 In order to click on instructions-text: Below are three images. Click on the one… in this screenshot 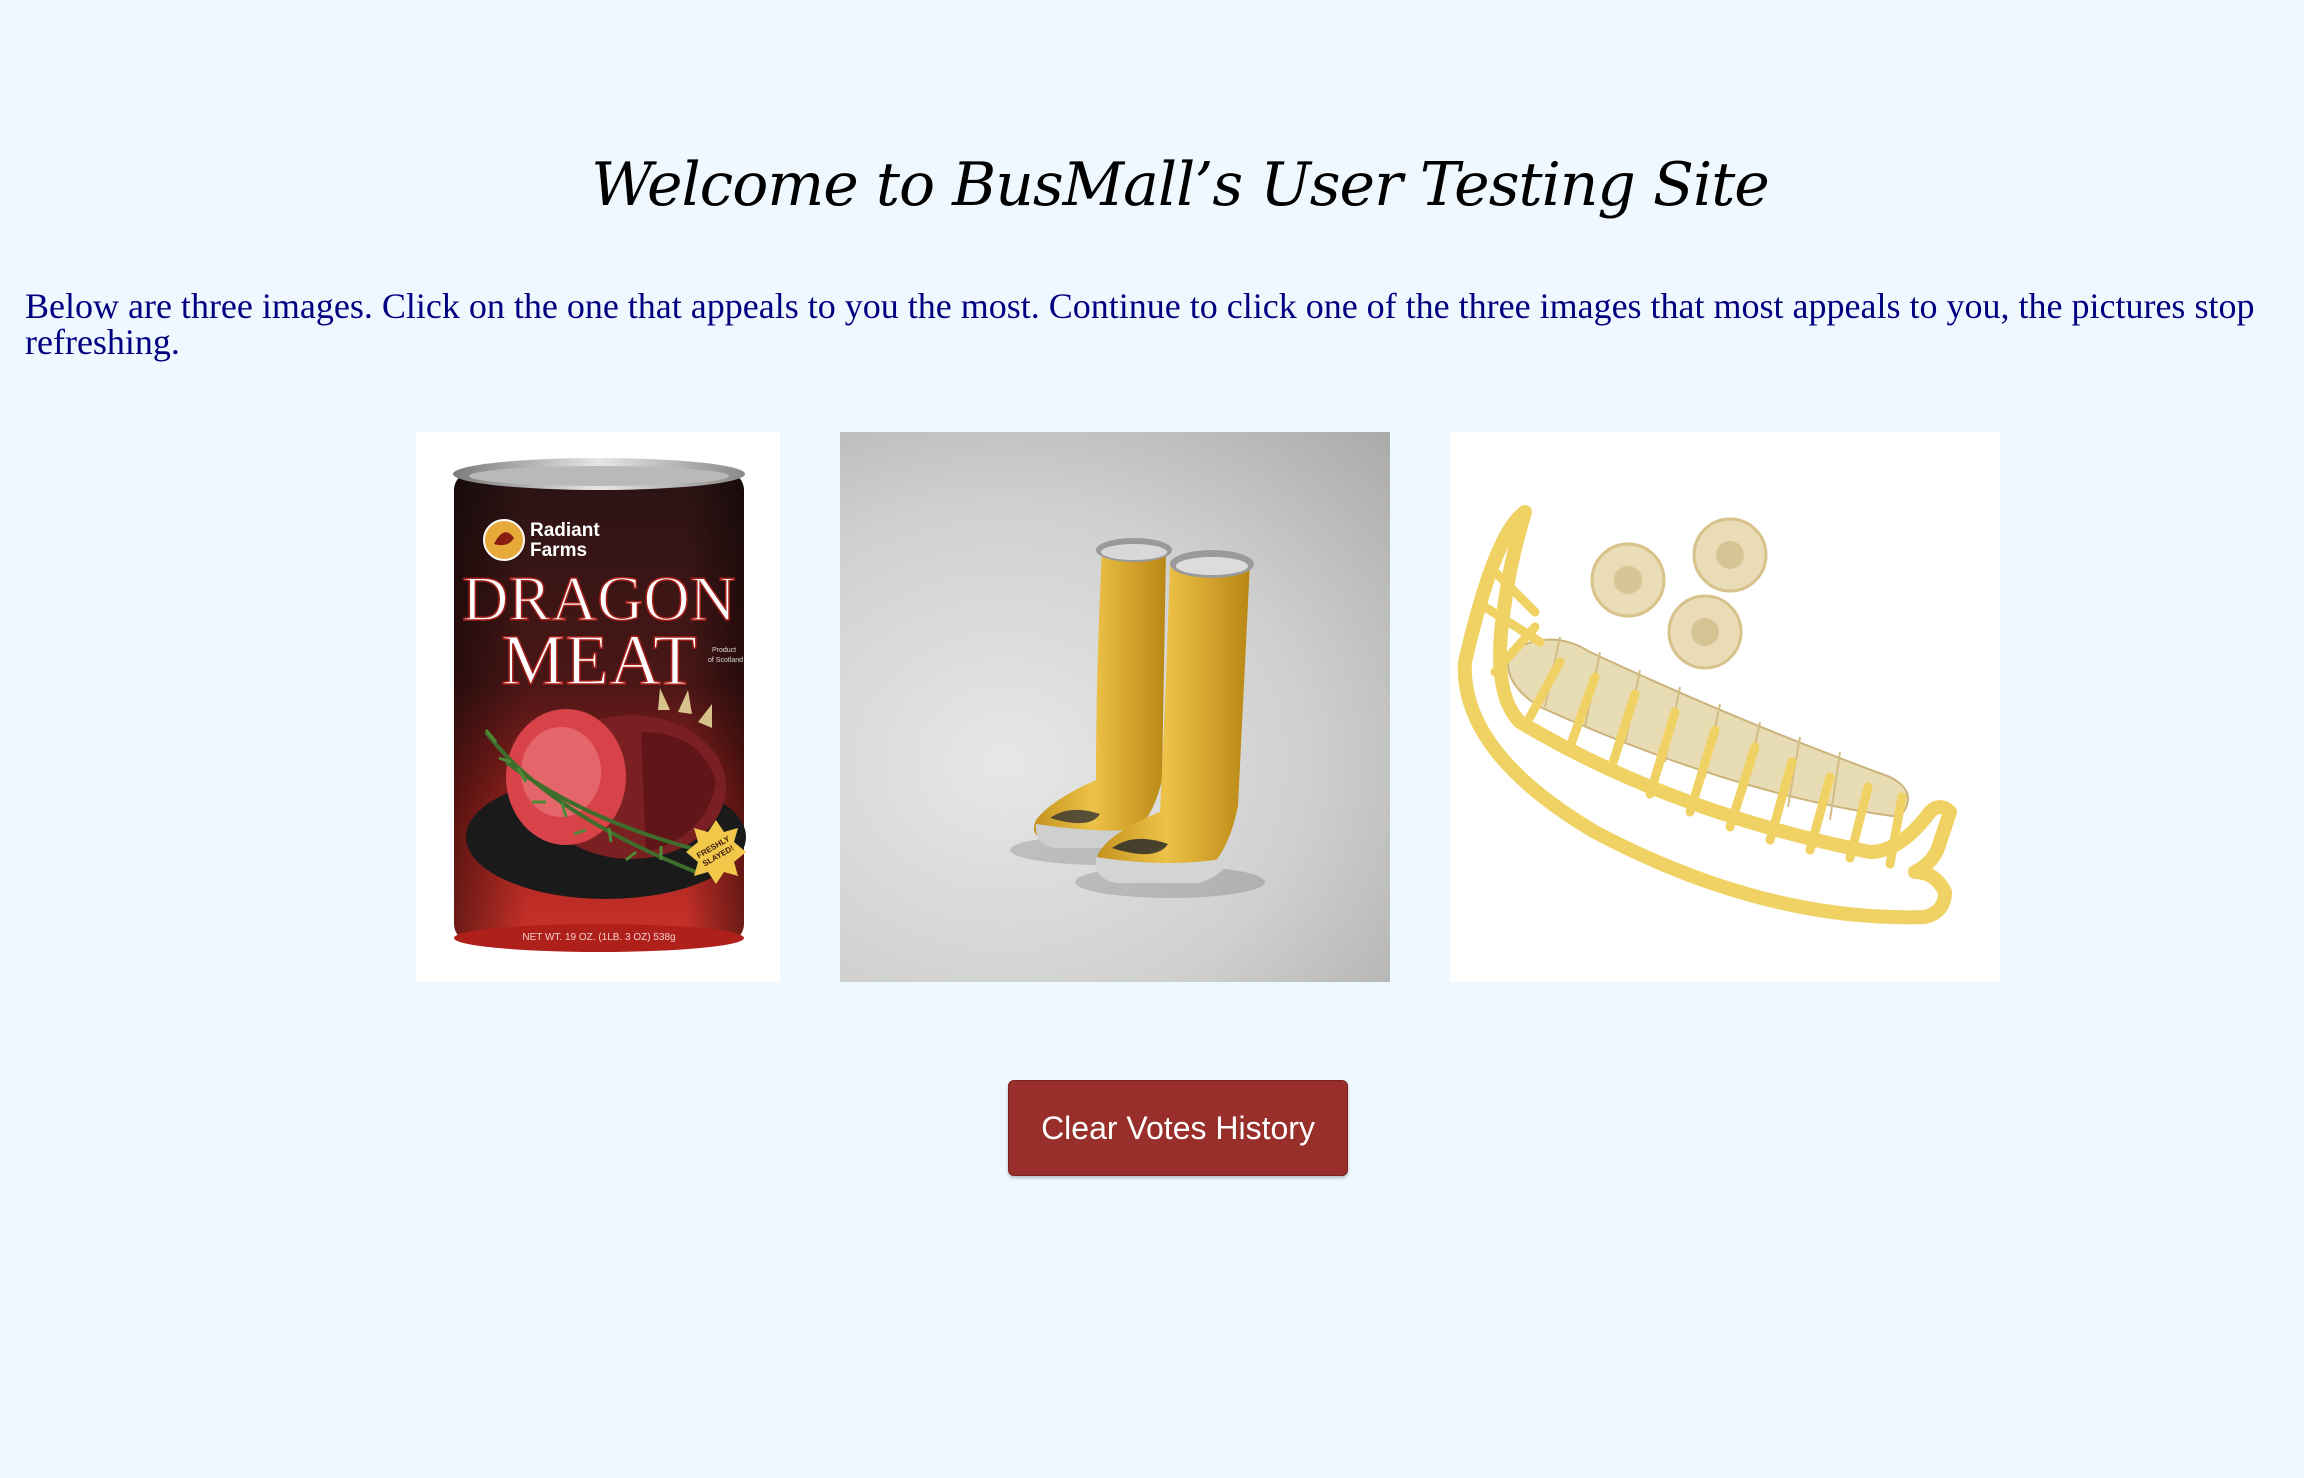, I will do `click(1140, 324)`.